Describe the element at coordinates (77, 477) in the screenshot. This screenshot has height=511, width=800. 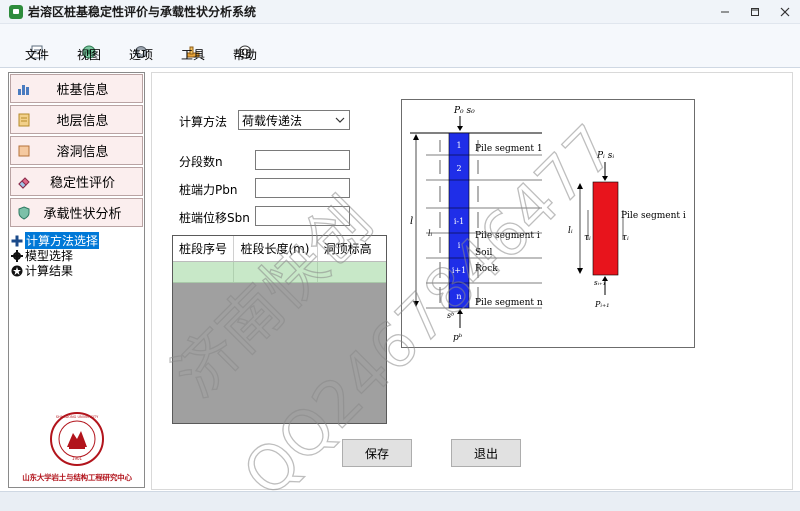
I see `logo-caption: 山东大学岩土与结构工程研究中心` at that location.